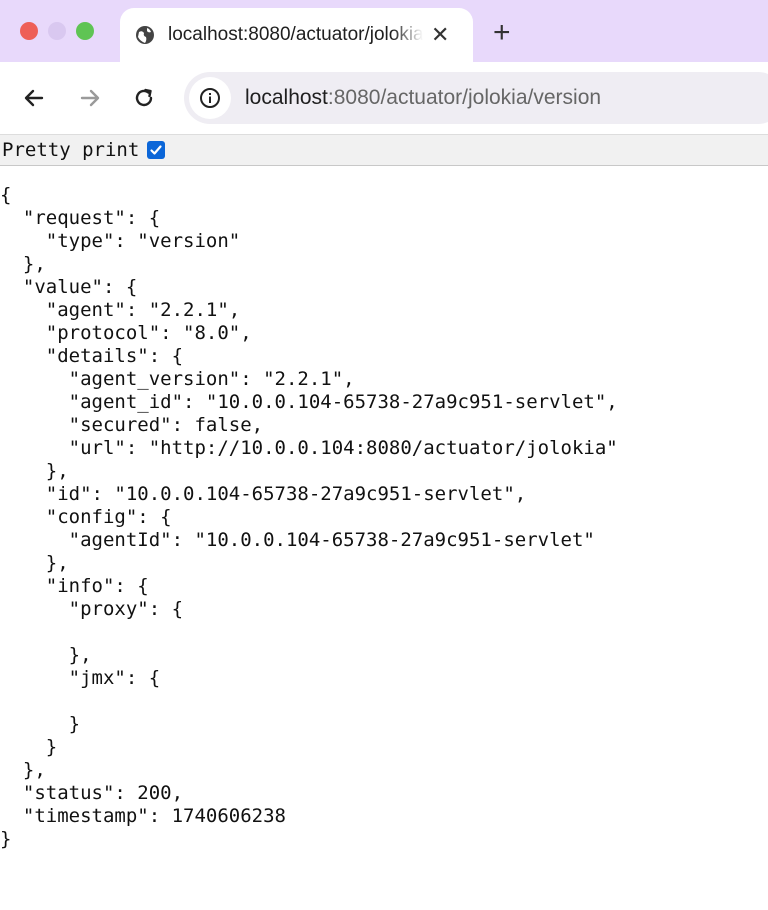  What do you see at coordinates (286, 97) in the screenshot?
I see `url-host: localhost` at bounding box center [286, 97].